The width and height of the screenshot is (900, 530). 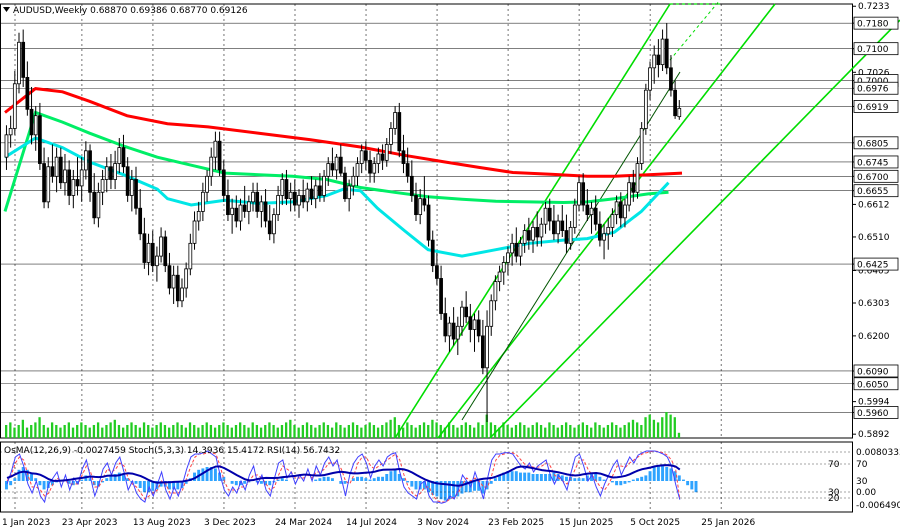 What do you see at coordinates (873, 414) in the screenshot?
I see `price-level-label: 0.5960` at bounding box center [873, 414].